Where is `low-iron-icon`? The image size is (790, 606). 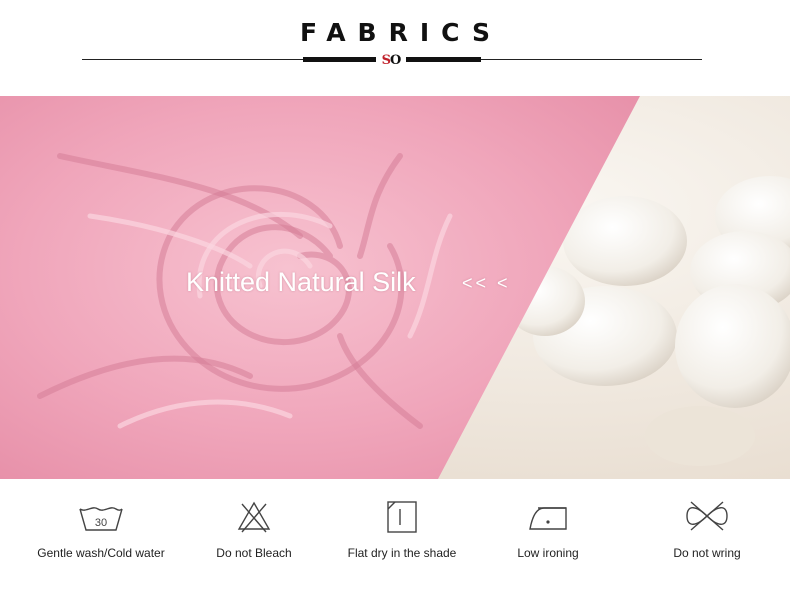
low-iron-icon is located at coordinates (548, 518).